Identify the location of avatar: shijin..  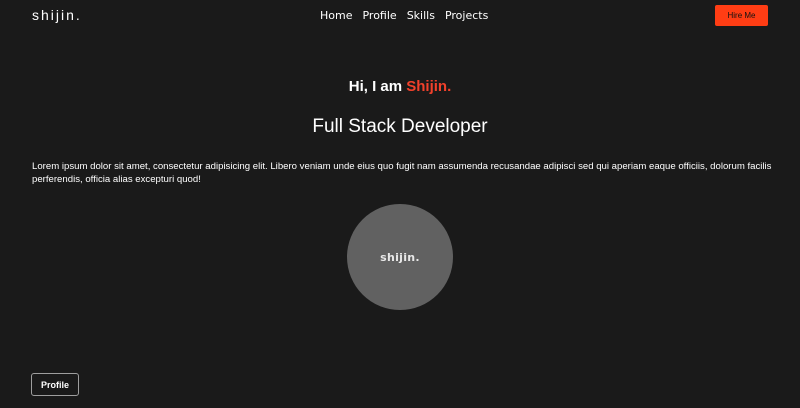
(400, 257).